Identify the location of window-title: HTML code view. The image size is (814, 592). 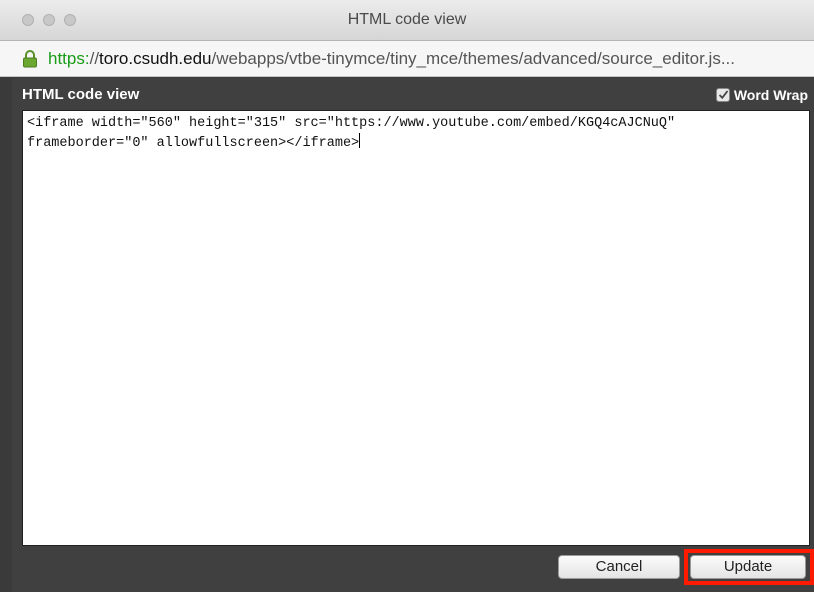
(407, 19).